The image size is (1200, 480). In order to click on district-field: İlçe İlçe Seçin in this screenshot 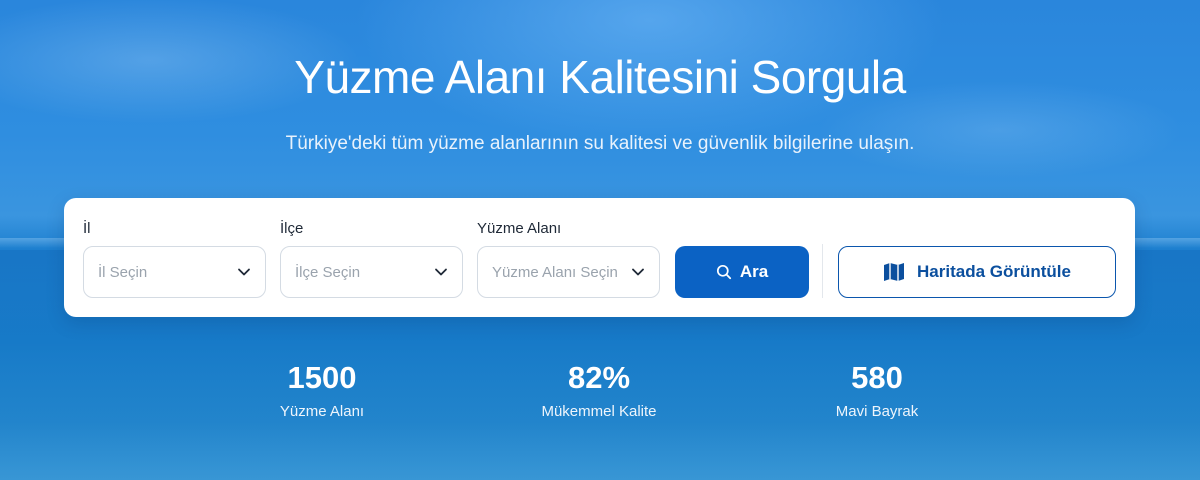, I will do `click(371, 259)`.